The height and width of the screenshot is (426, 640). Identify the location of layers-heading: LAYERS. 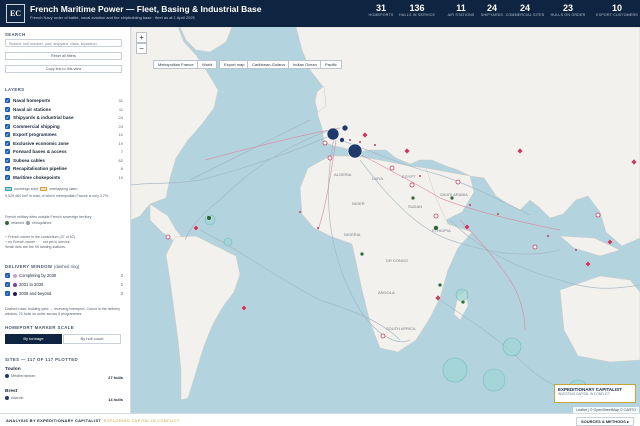
(15, 89).